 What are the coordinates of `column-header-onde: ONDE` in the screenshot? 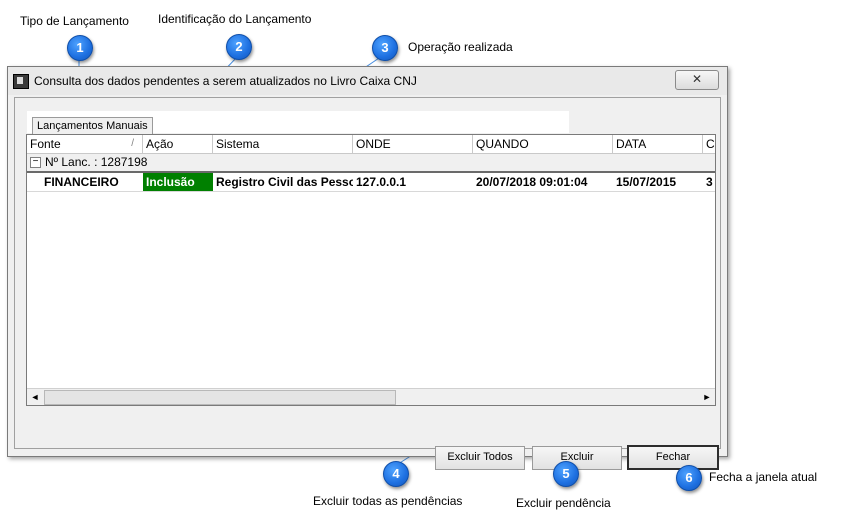 It's located at (413, 144).